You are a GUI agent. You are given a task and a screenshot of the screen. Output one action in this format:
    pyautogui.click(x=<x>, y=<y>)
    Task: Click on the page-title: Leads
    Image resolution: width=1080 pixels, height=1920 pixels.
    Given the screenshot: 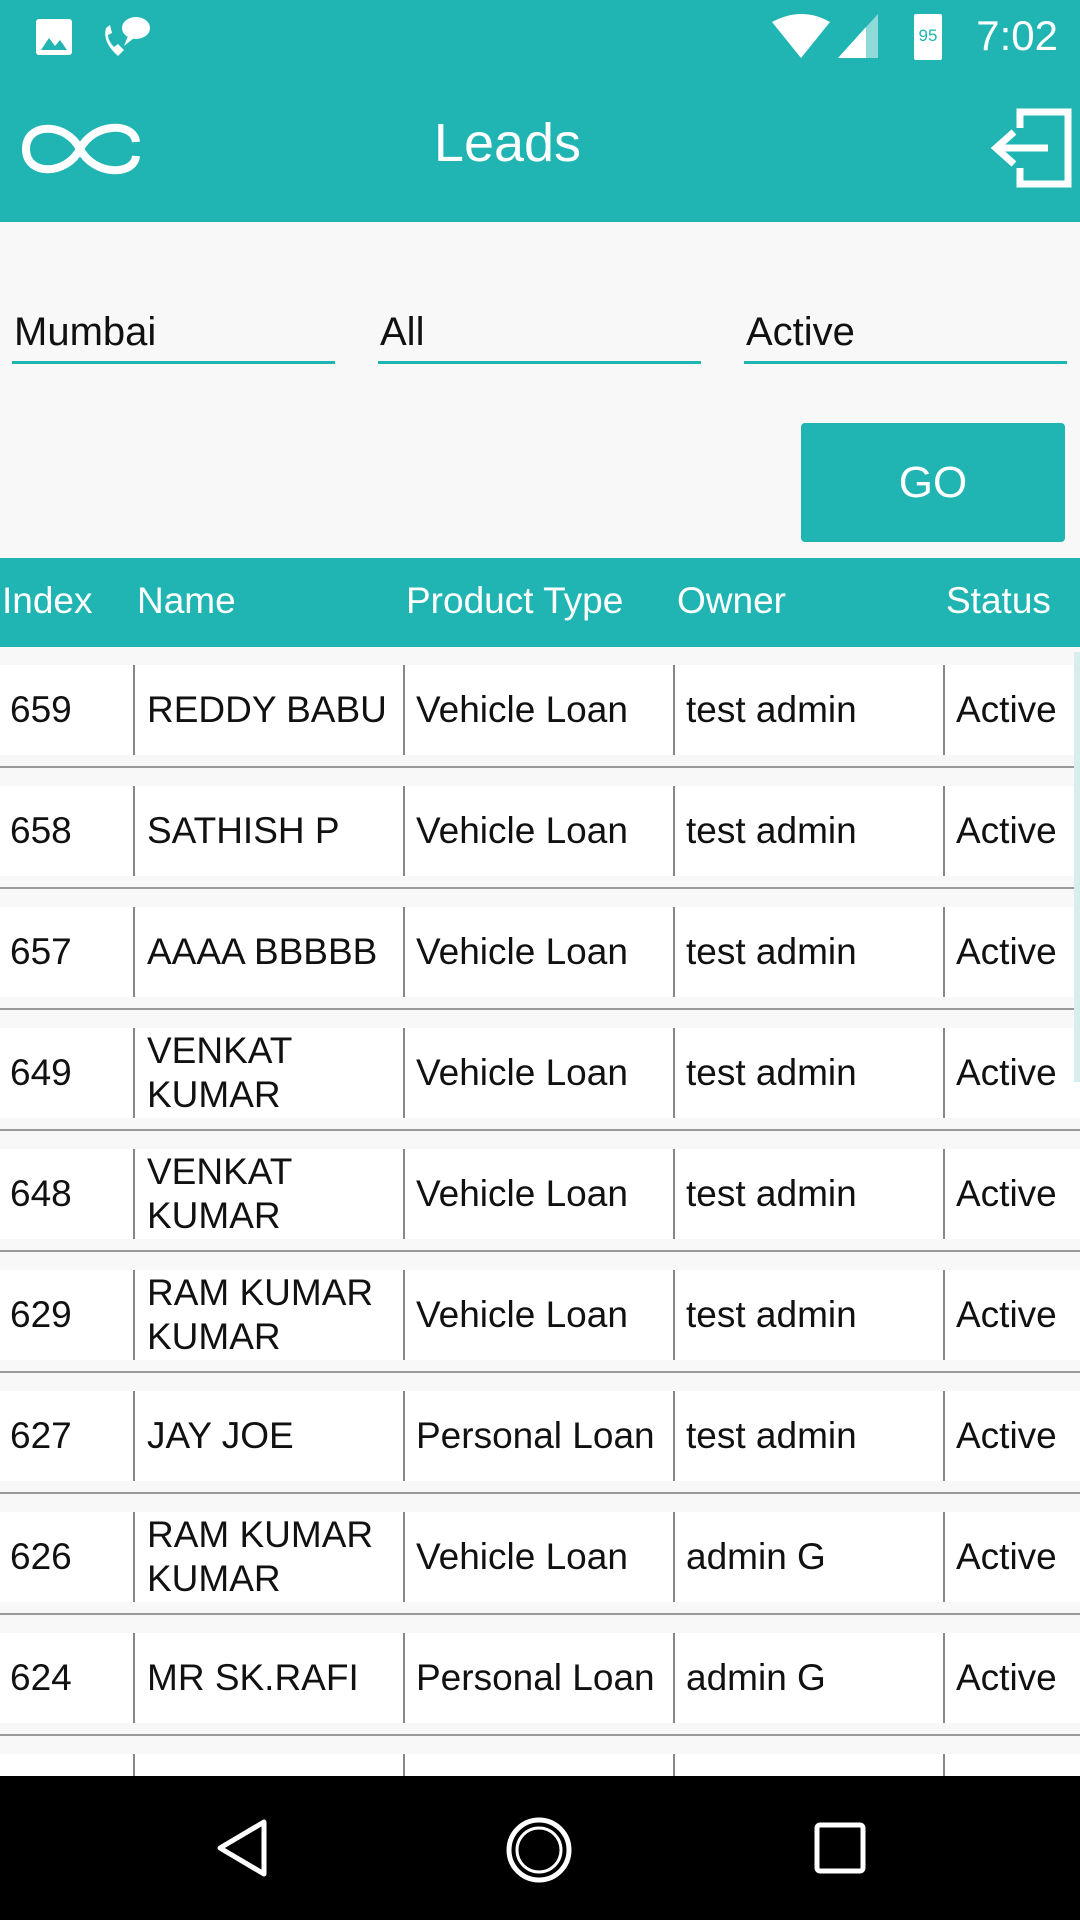 What is the action you would take?
    pyautogui.click(x=507, y=143)
    